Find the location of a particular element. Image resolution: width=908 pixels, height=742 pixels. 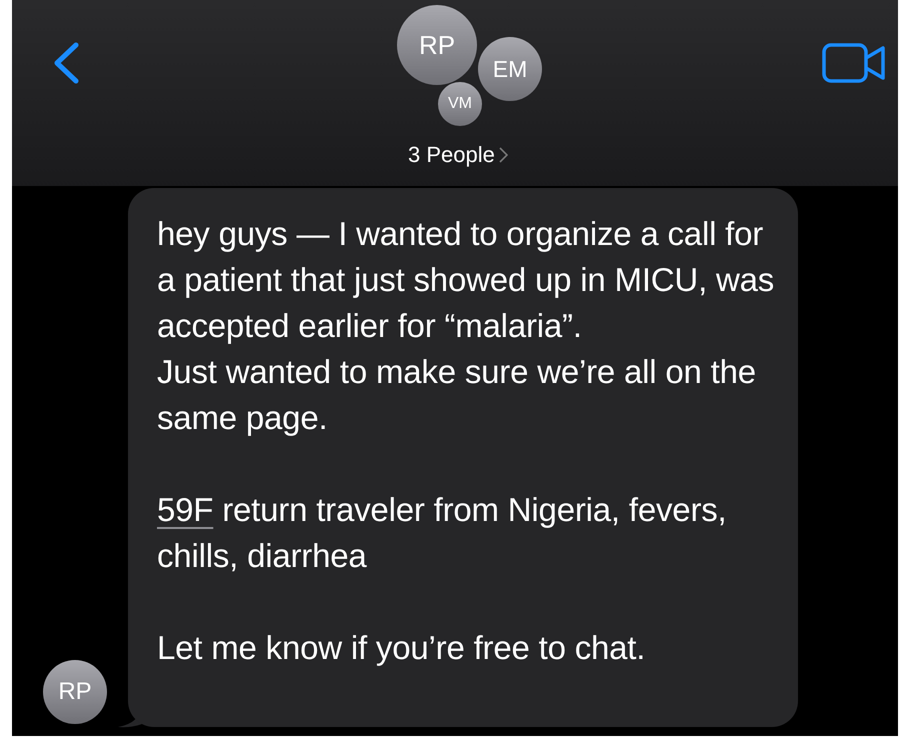

avatar: EM is located at coordinates (510, 69).